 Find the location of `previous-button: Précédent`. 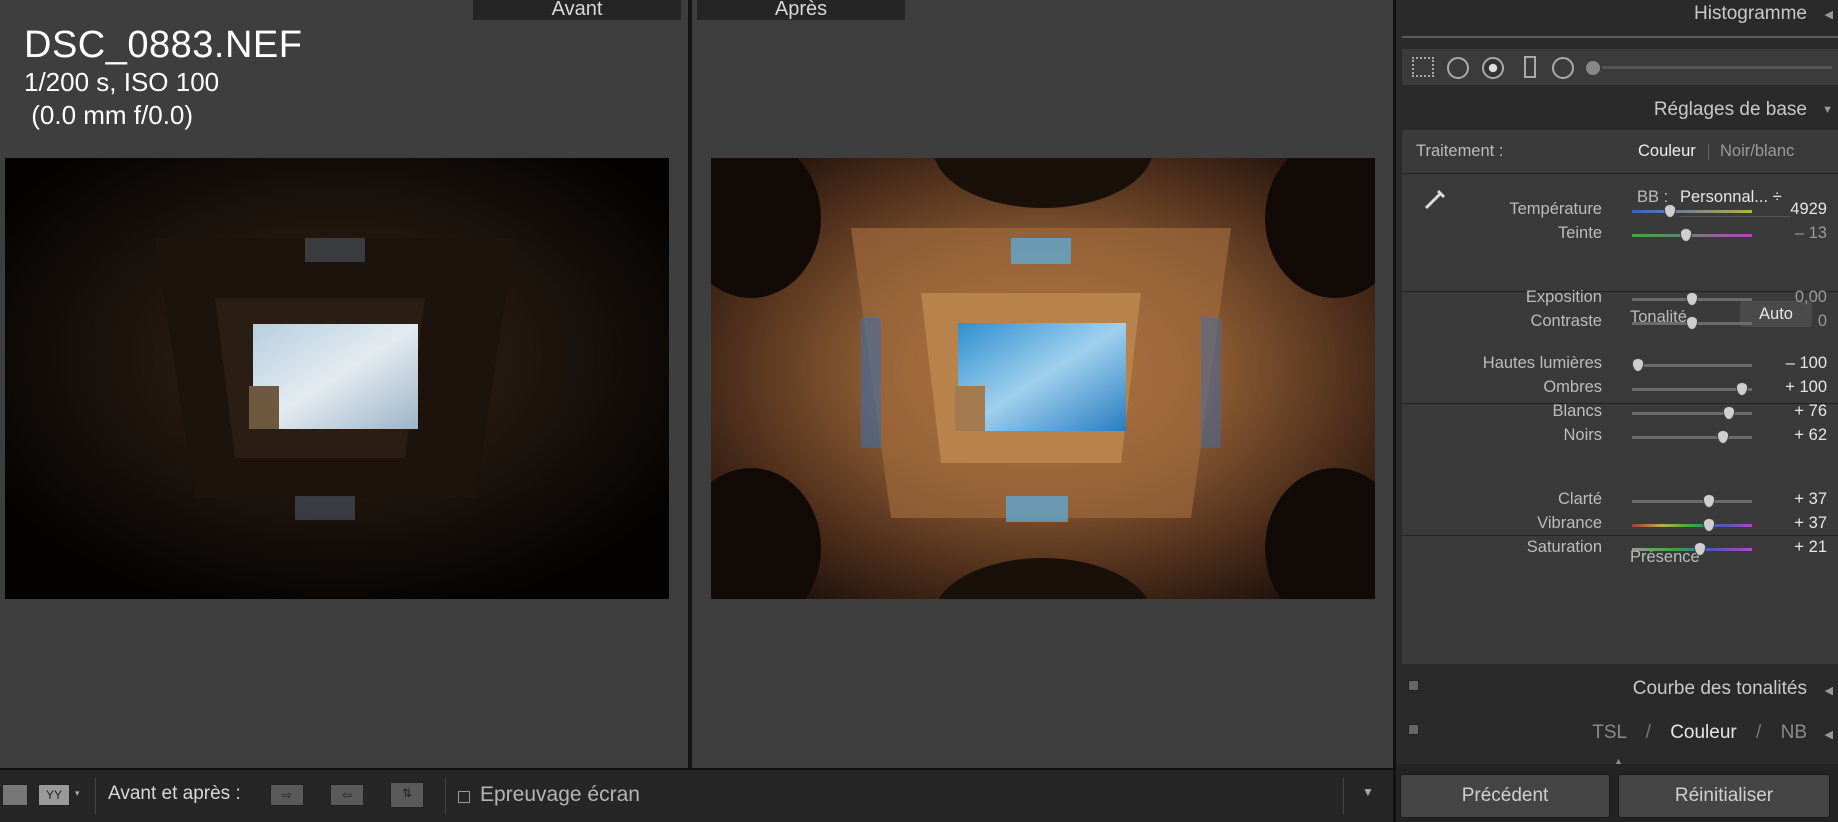

previous-button: Précédent is located at coordinates (1505, 796).